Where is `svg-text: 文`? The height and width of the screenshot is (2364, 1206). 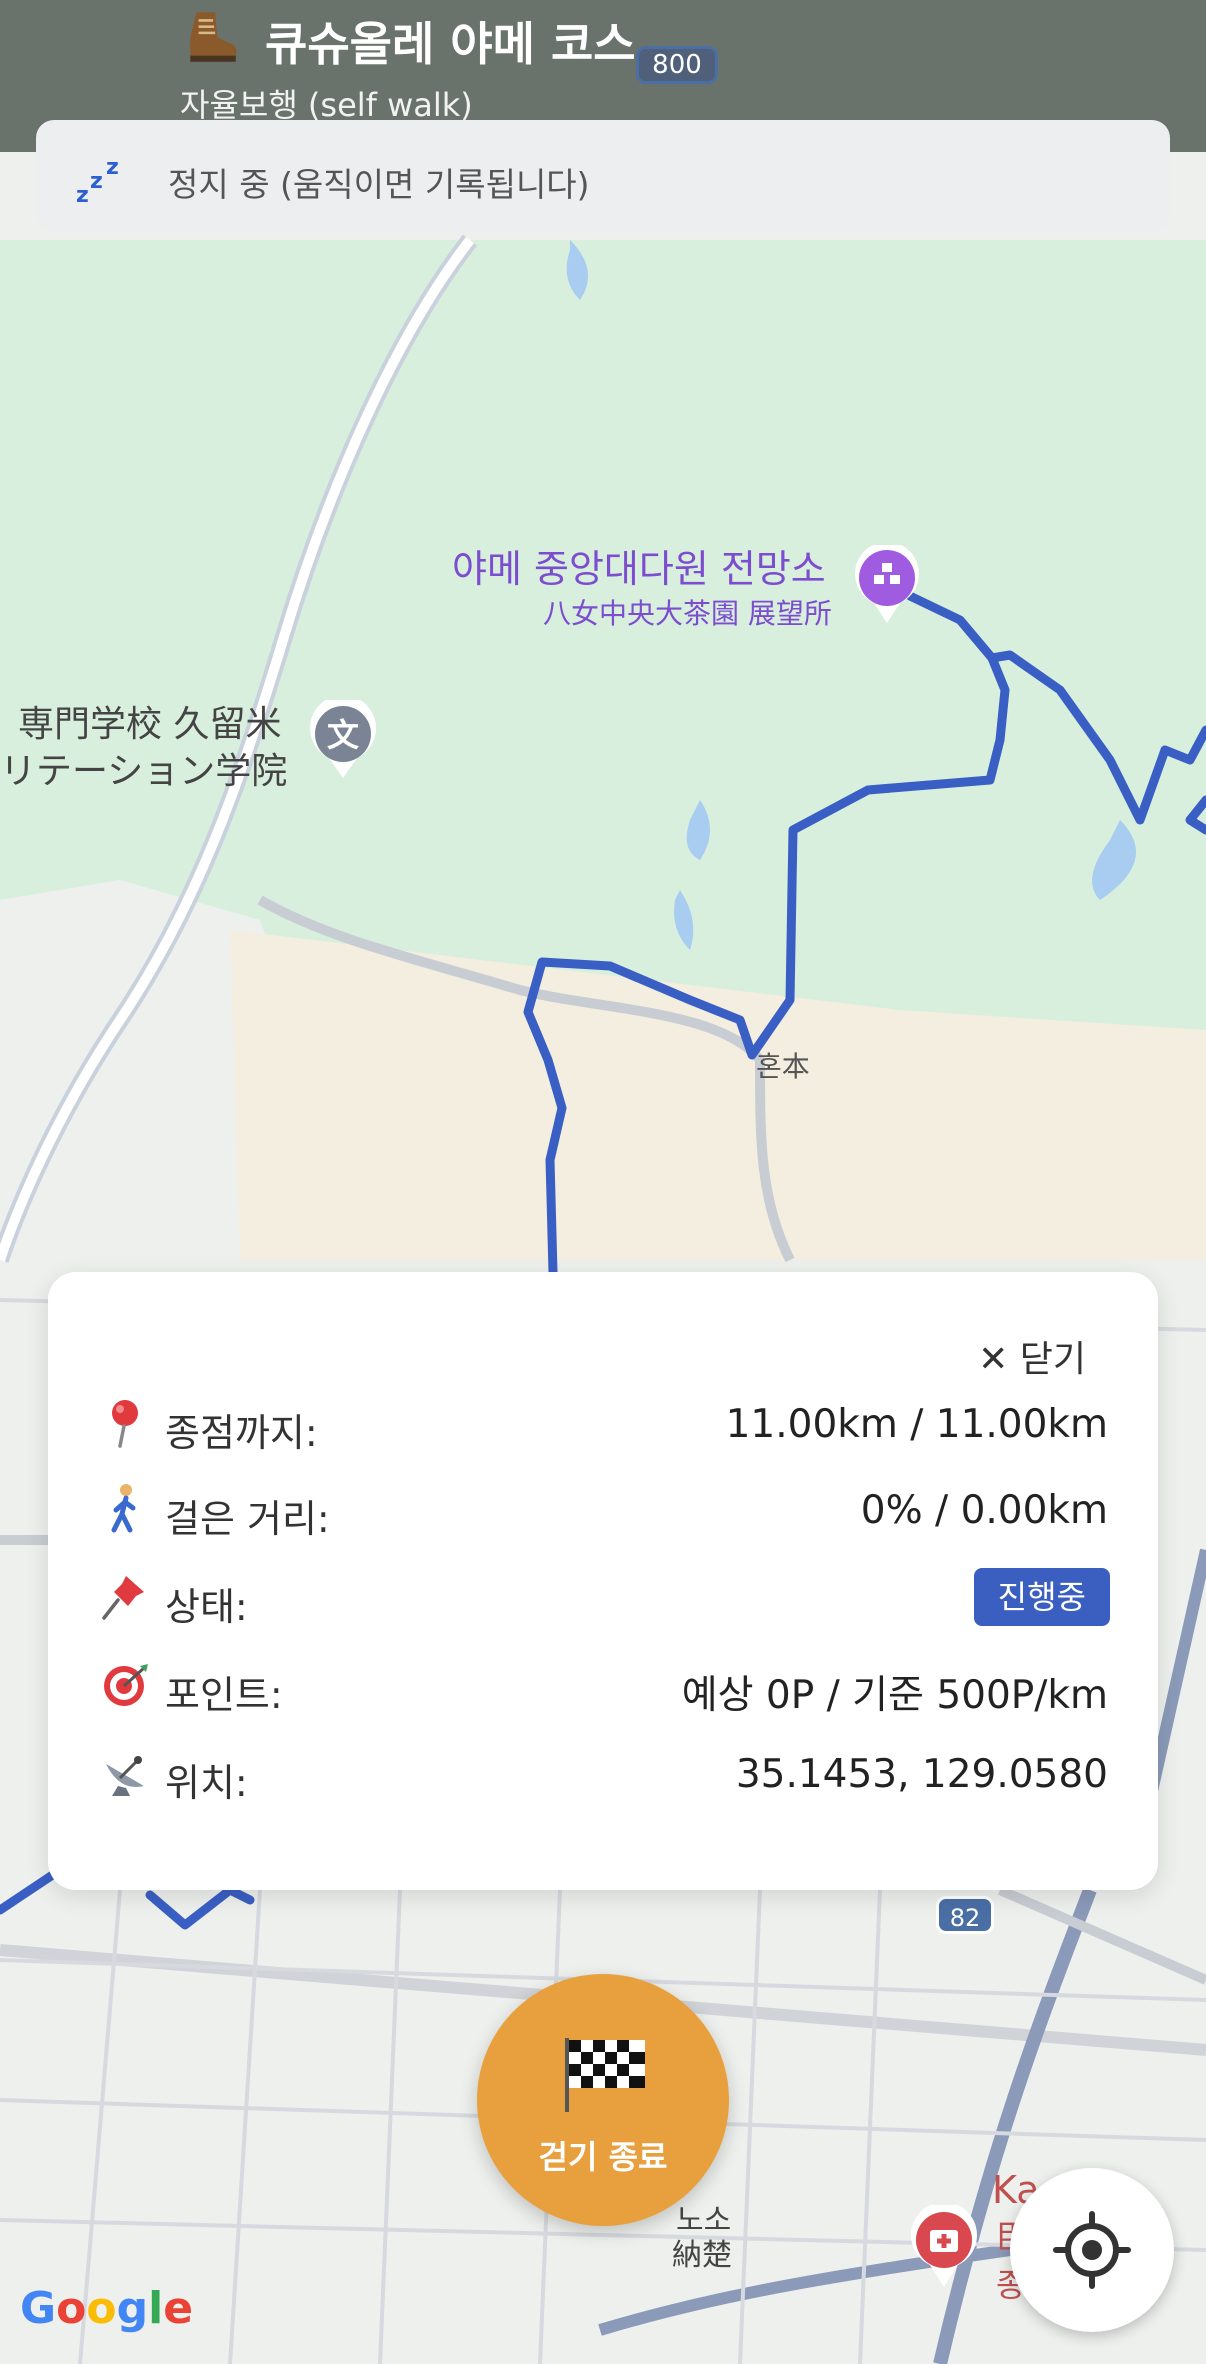
svg-text: 文 is located at coordinates (343, 735).